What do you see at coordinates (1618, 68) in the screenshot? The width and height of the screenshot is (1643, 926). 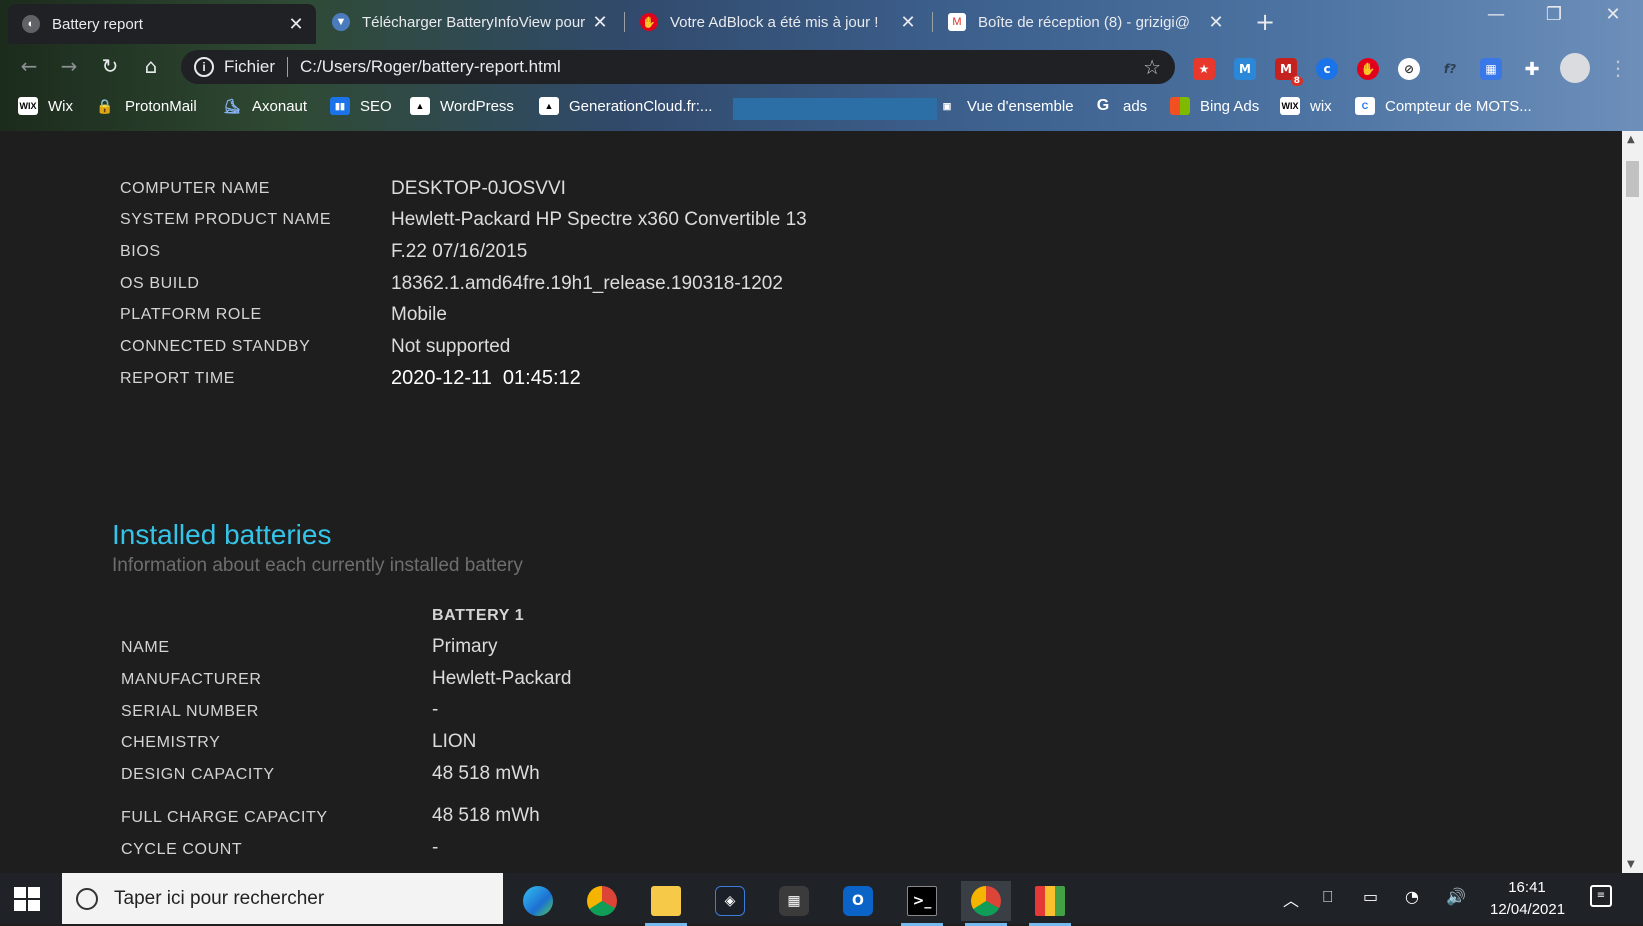 I see `more-menu-icon: ⋮` at bounding box center [1618, 68].